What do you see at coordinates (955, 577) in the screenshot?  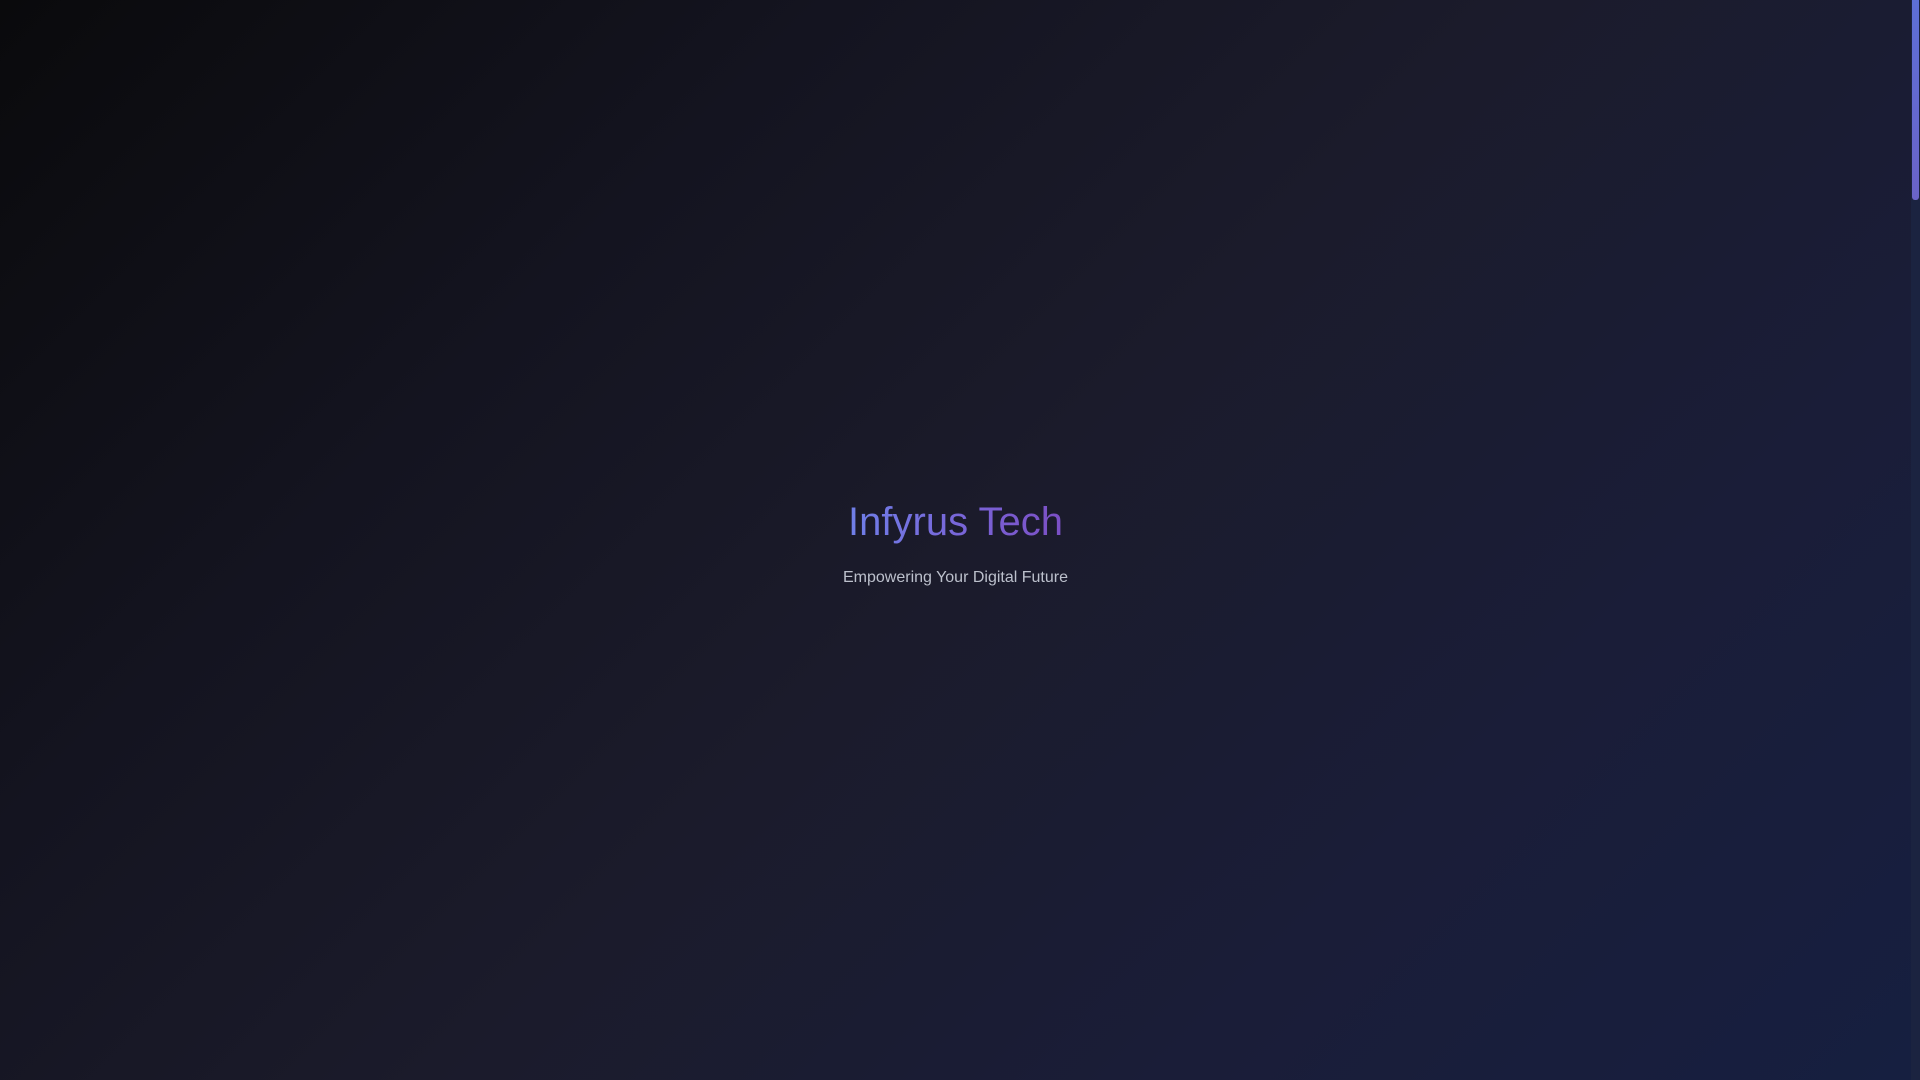 I see `brand-tagline: Empowering Your Digital Future` at bounding box center [955, 577].